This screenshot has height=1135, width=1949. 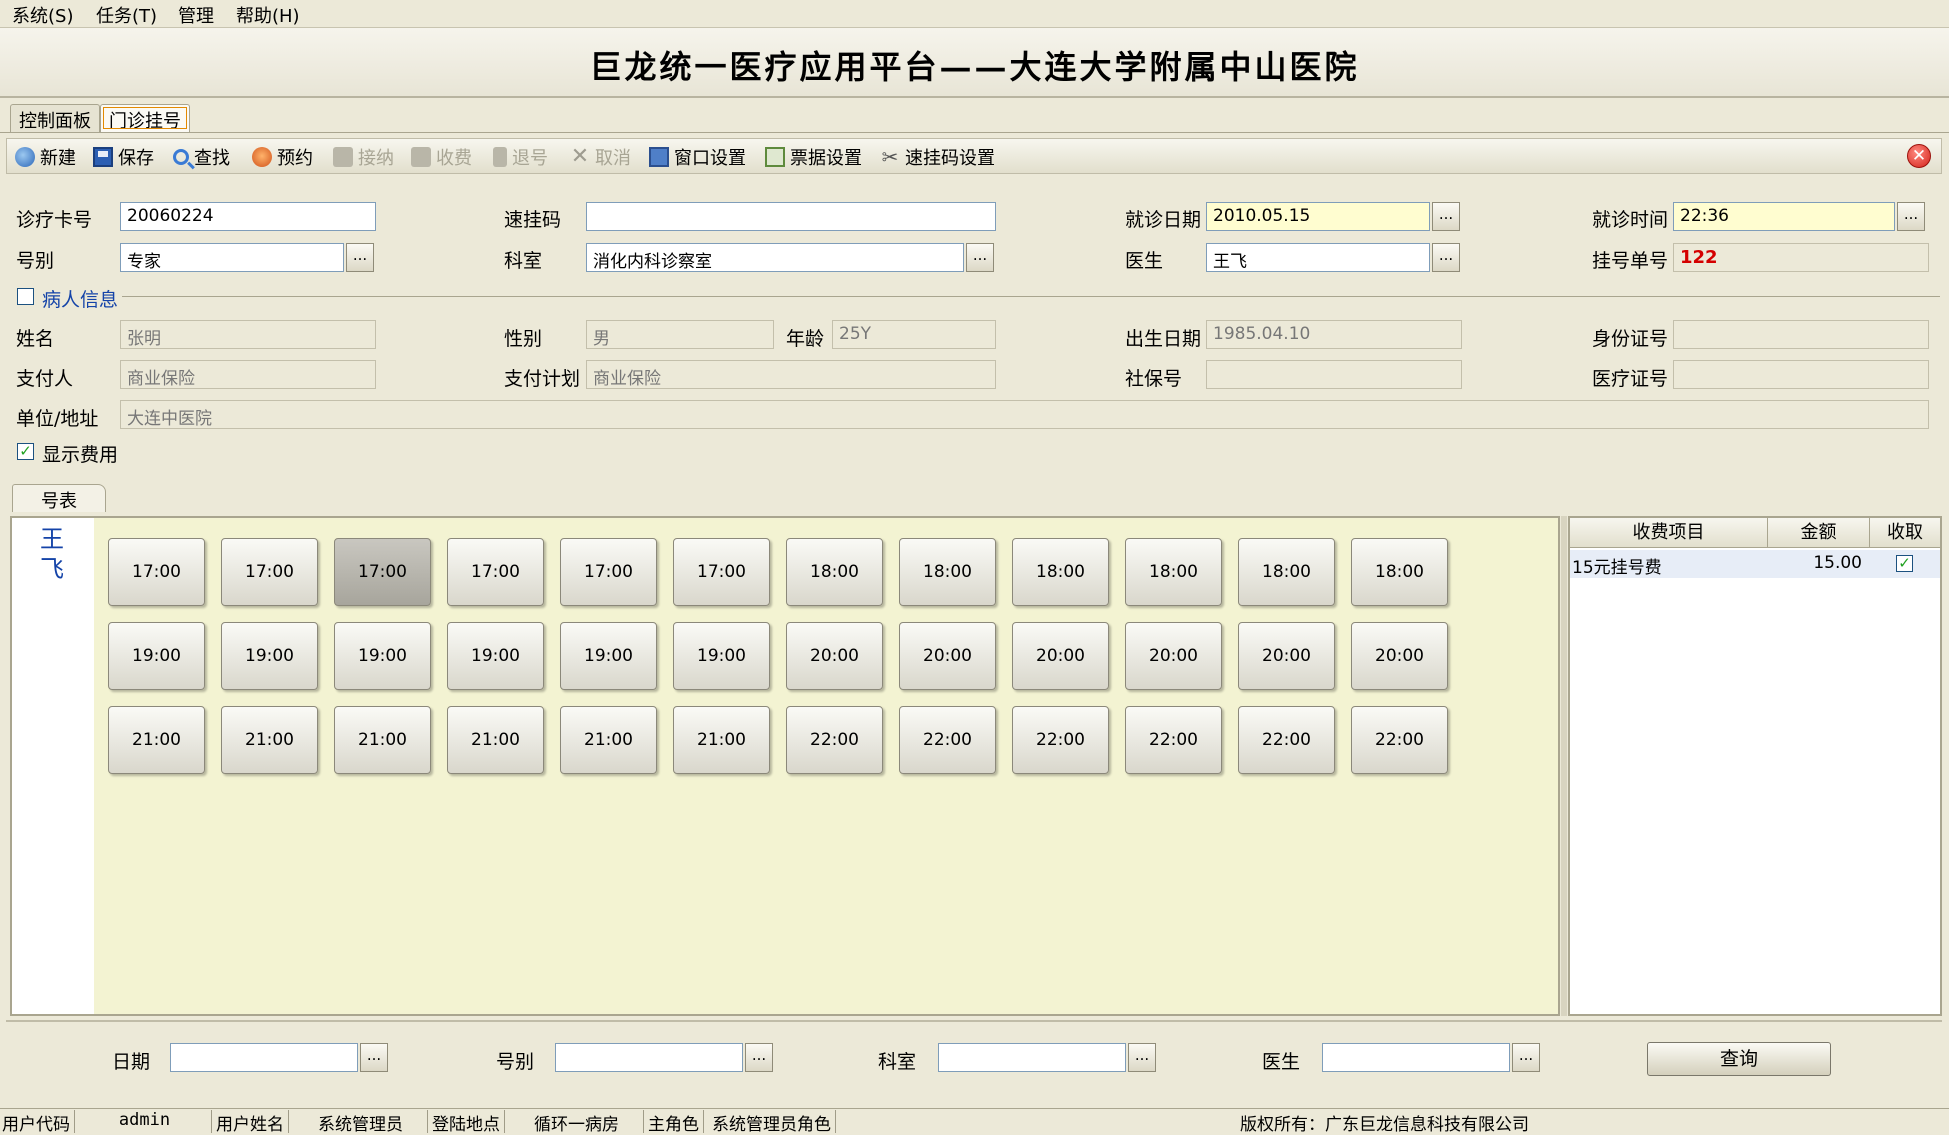 What do you see at coordinates (1739, 1059) in the screenshot?
I see `query-button: 查询` at bounding box center [1739, 1059].